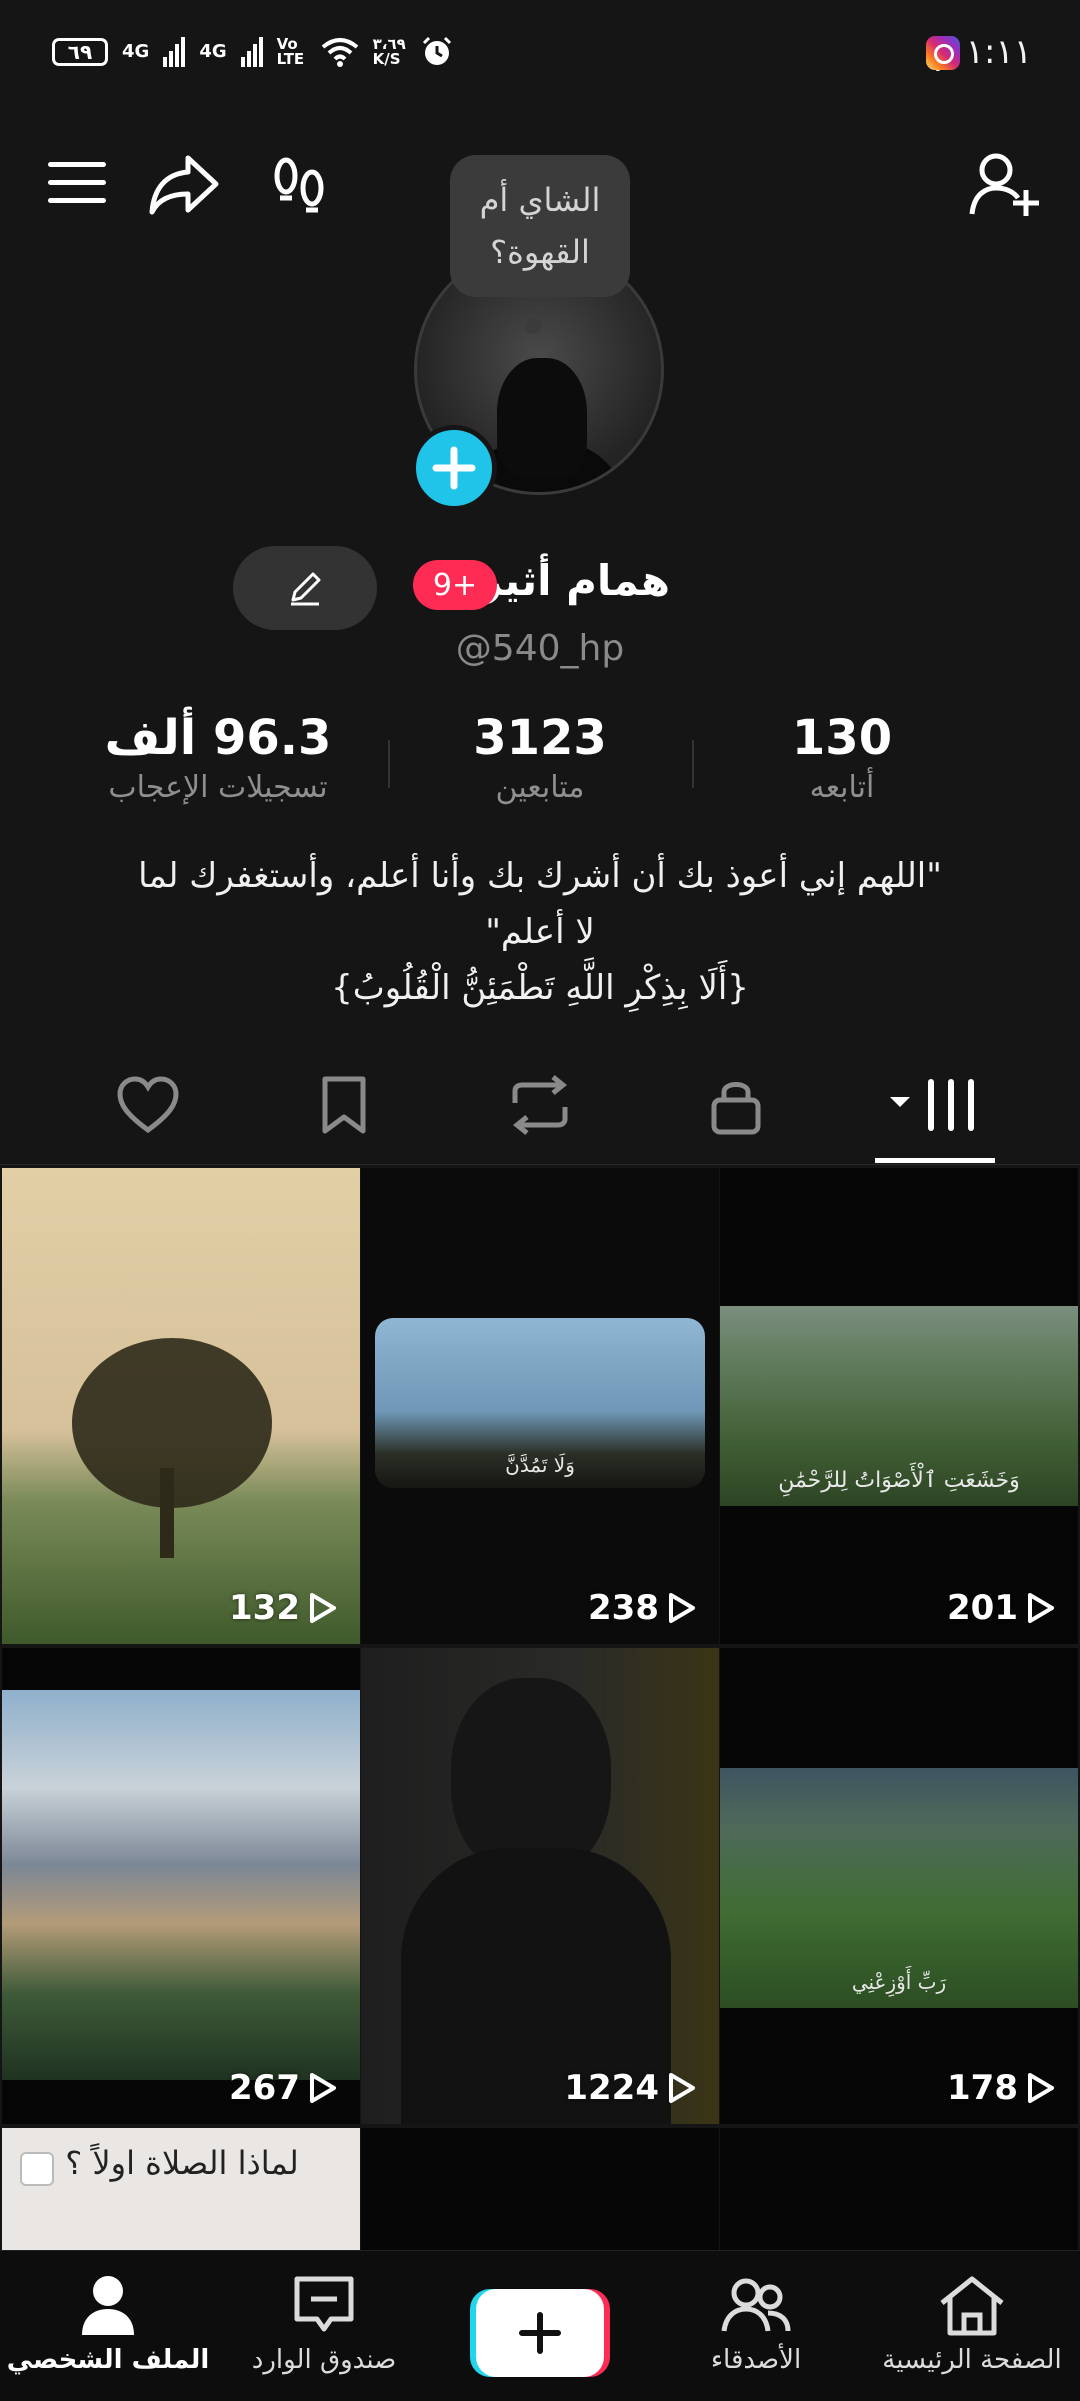  I want to click on tab-private, so click(736, 1105).